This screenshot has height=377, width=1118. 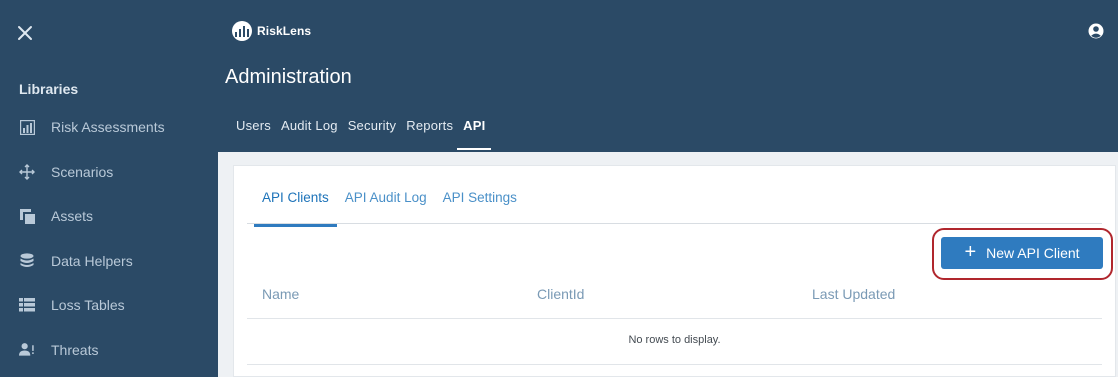 I want to click on sidebar-item-threats: Threats, so click(x=109, y=350).